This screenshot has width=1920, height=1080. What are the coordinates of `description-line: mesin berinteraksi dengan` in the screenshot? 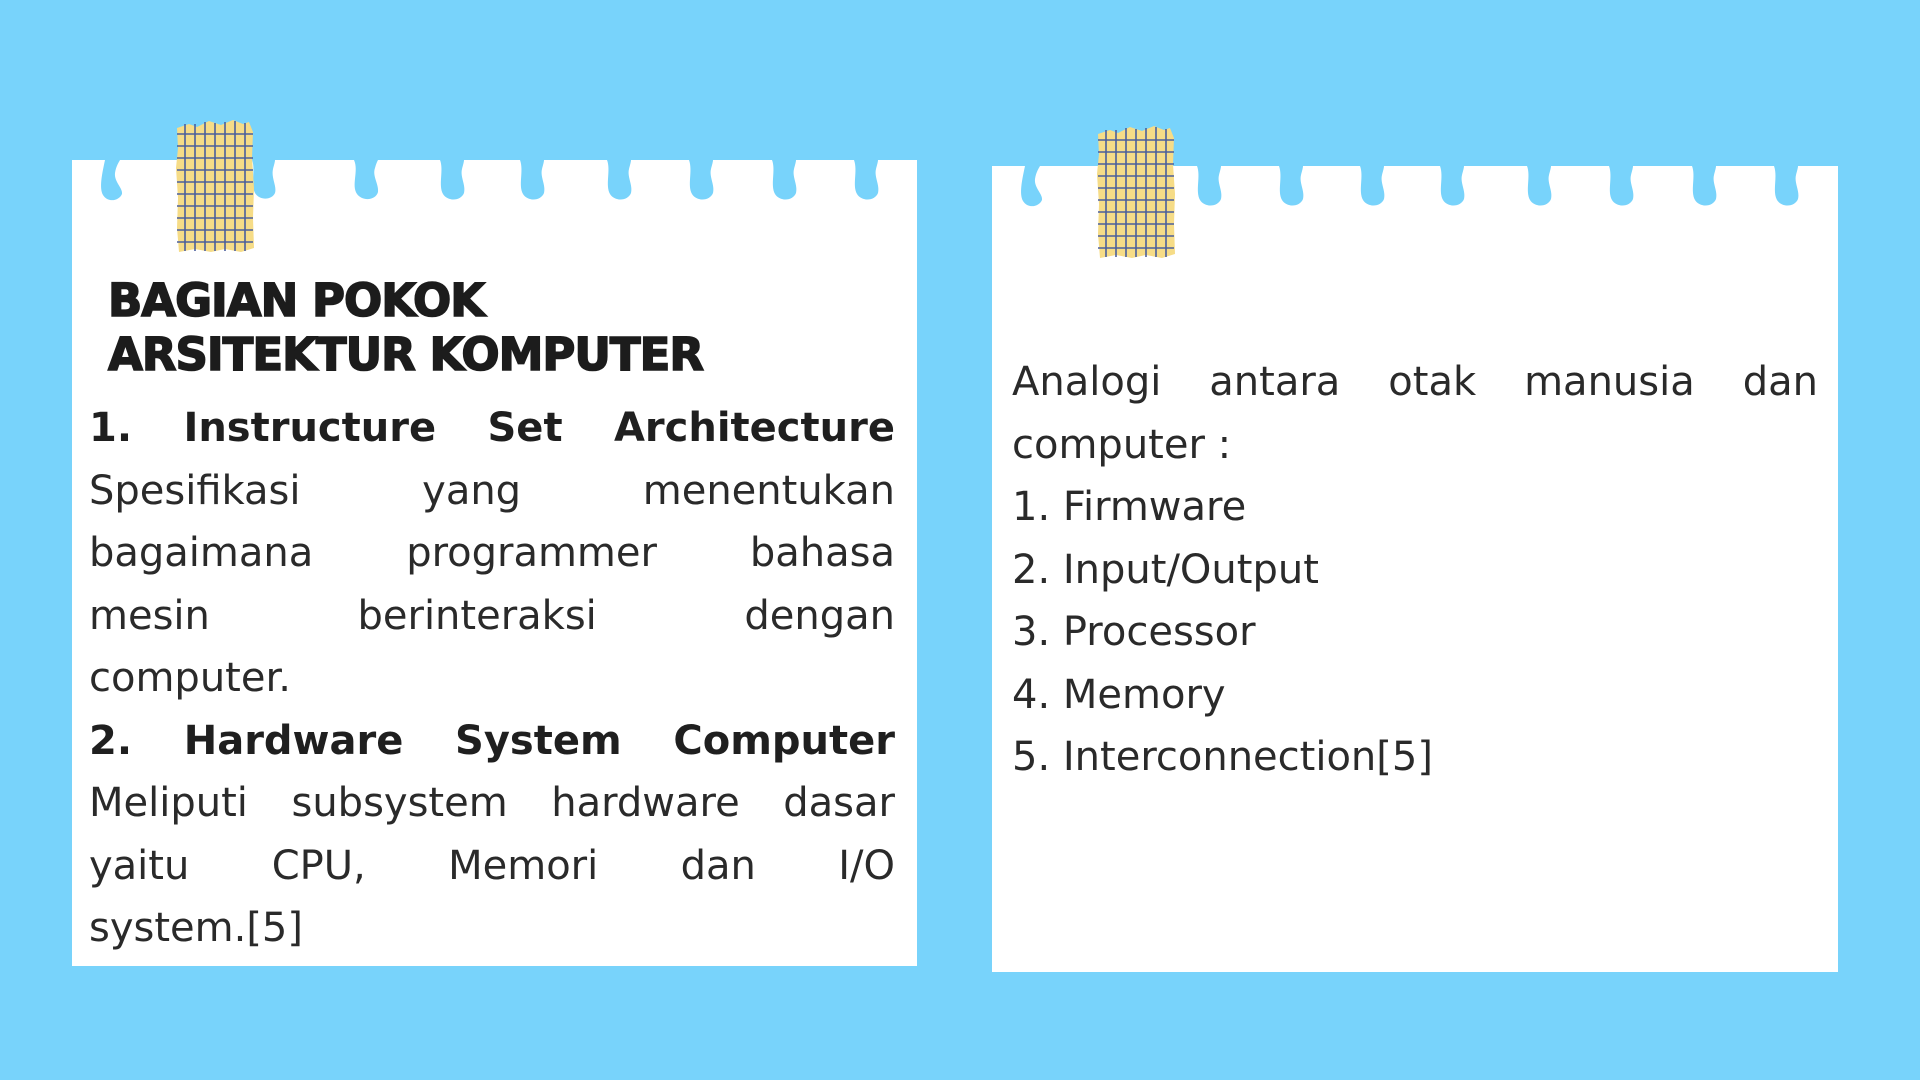 It's located at (492, 616).